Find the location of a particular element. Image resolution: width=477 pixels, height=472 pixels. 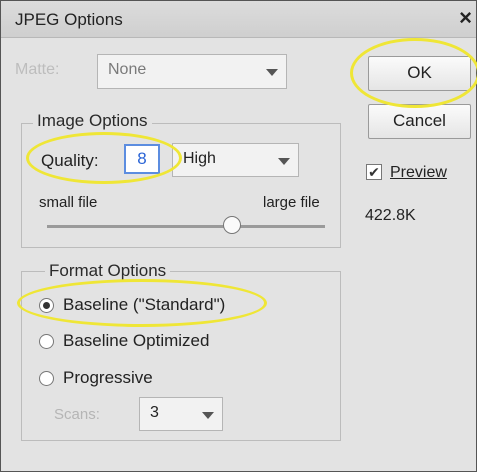

matte-label: Matte: is located at coordinates (37, 69).